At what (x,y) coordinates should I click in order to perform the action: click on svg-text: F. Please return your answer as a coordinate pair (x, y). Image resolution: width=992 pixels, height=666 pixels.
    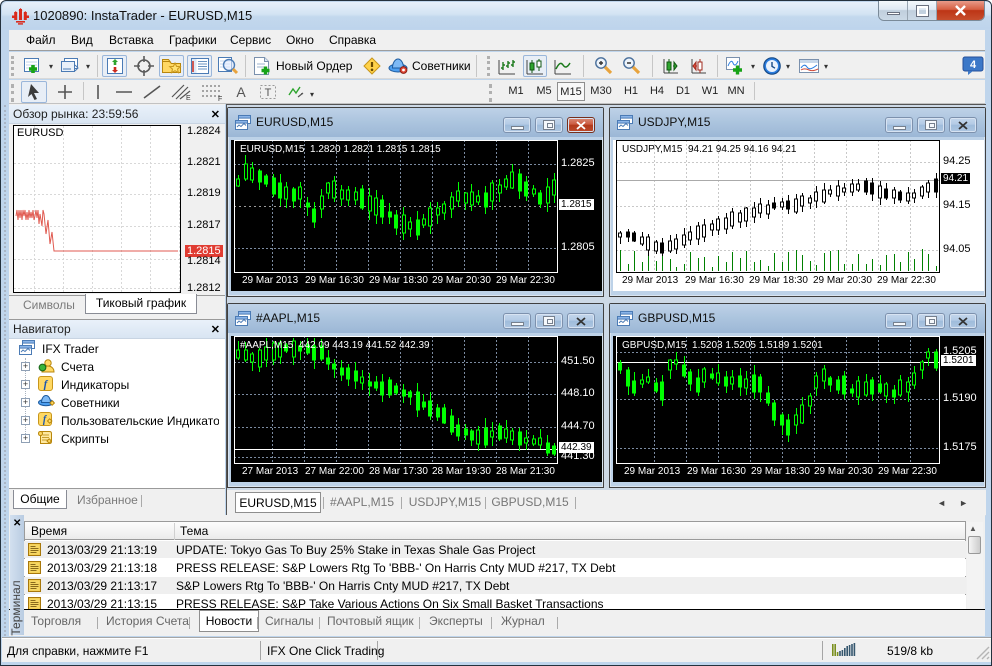
    Looking at the image, I should click on (220, 98).